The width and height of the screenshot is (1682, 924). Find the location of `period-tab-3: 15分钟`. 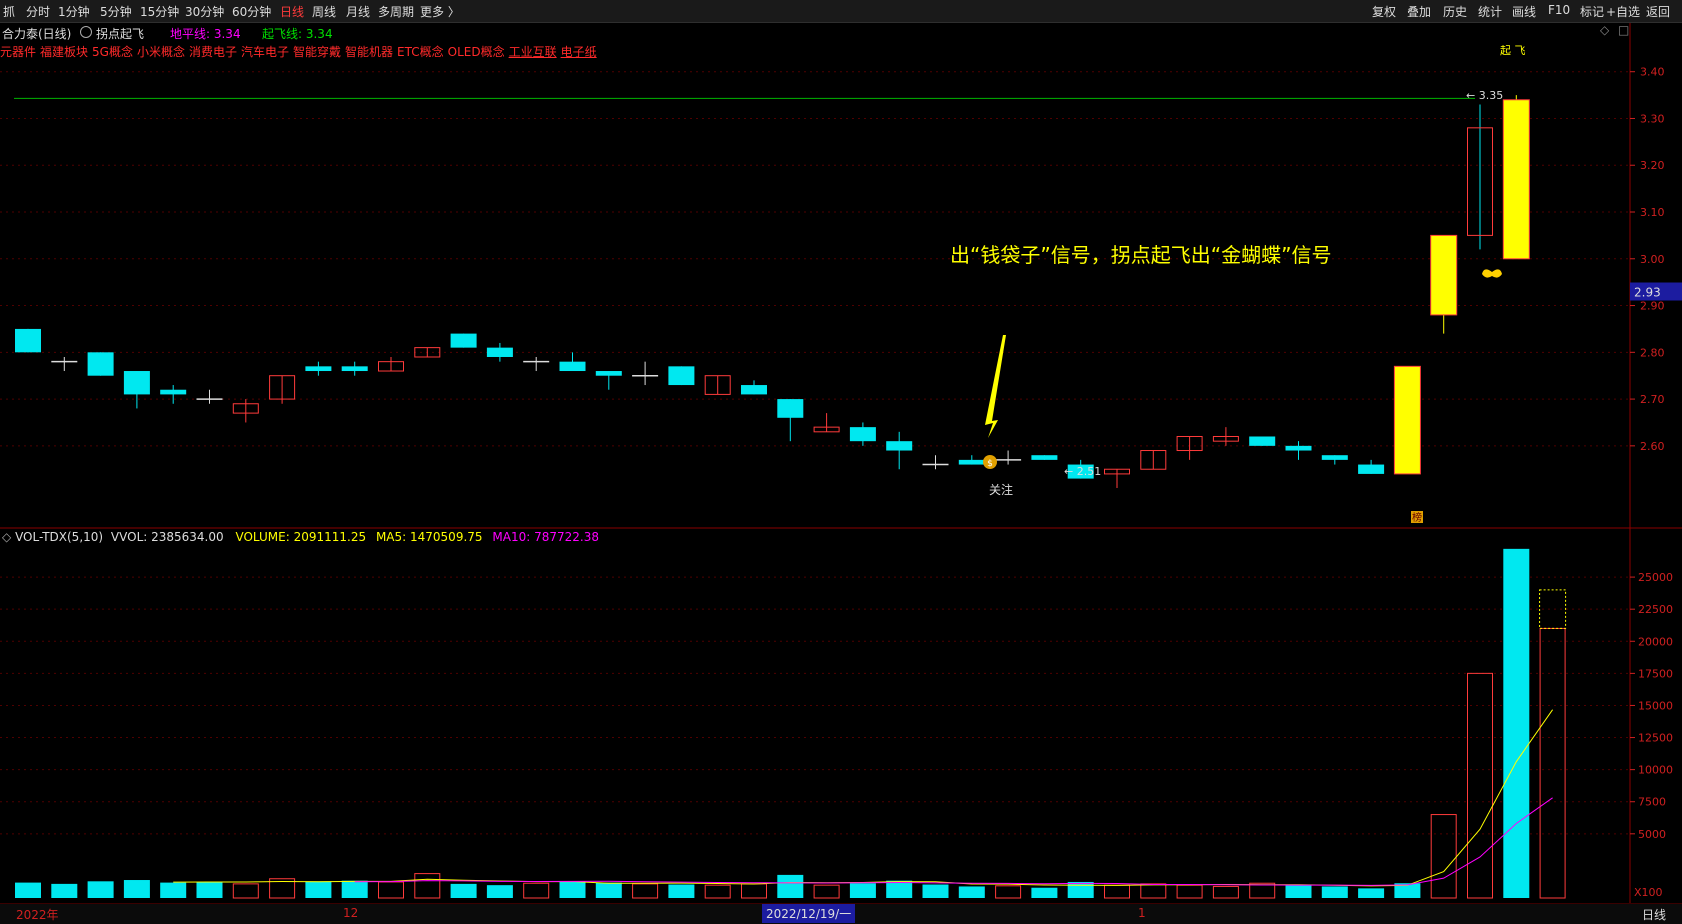

period-tab-3: 15分钟 is located at coordinates (159, 11).